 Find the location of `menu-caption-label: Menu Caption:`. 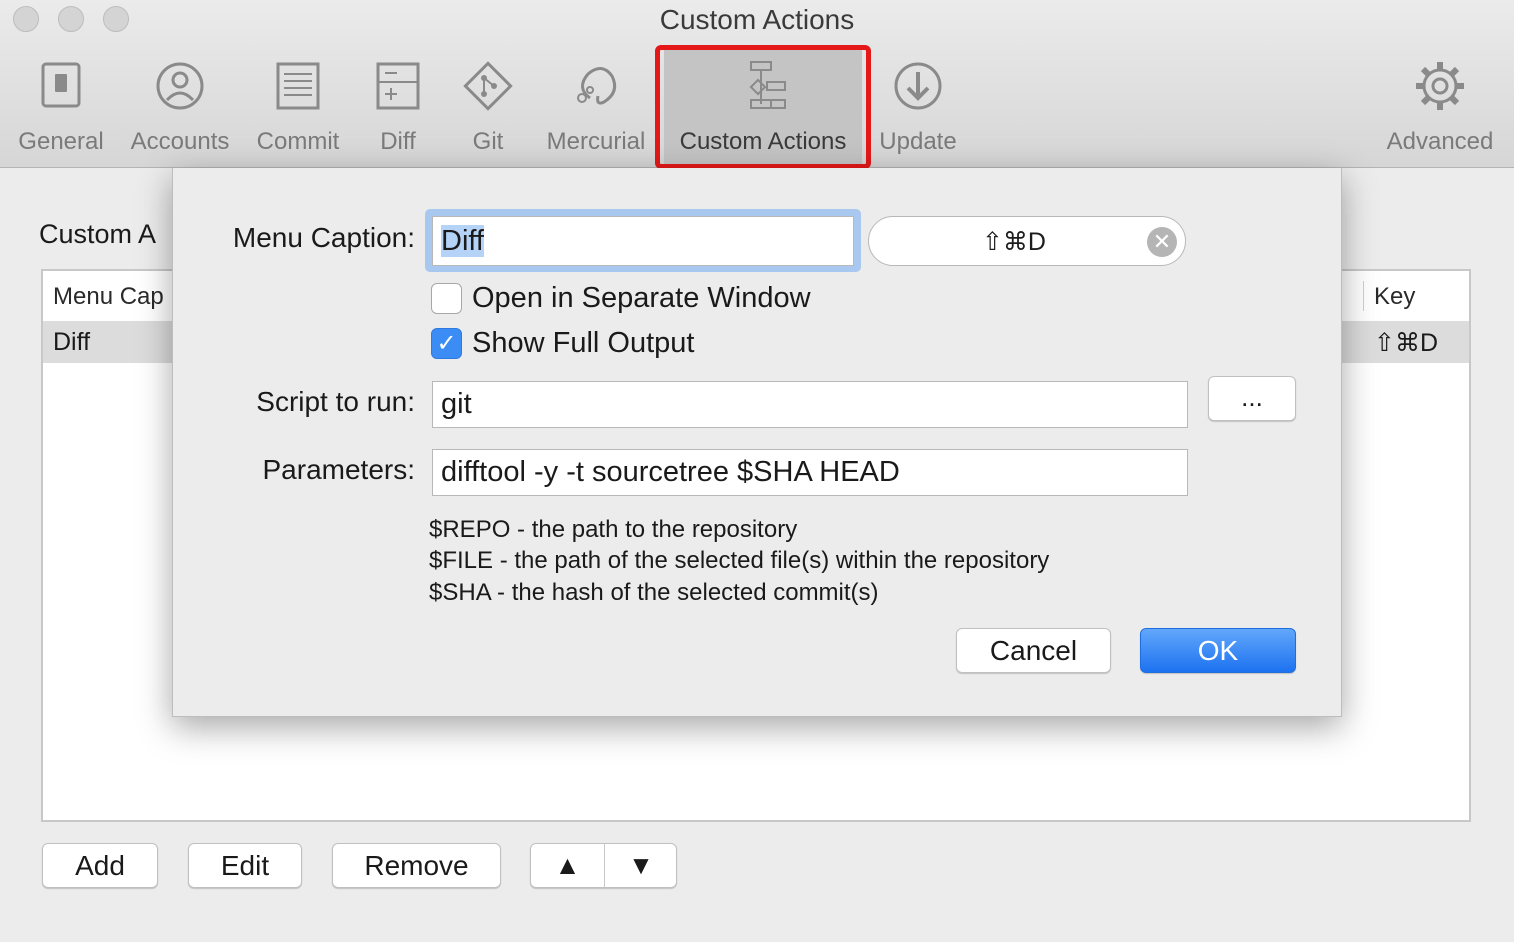

menu-caption-label: Menu Caption: is located at coordinates (323, 237).